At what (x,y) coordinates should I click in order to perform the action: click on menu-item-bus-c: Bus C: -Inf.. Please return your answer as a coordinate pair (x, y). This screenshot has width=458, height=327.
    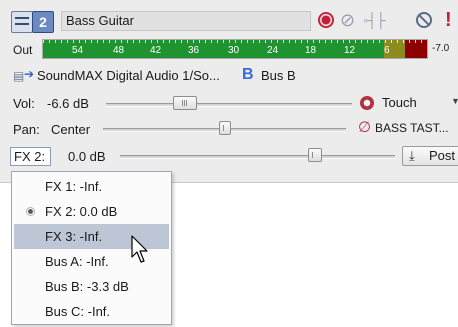
    Looking at the image, I should click on (91, 311).